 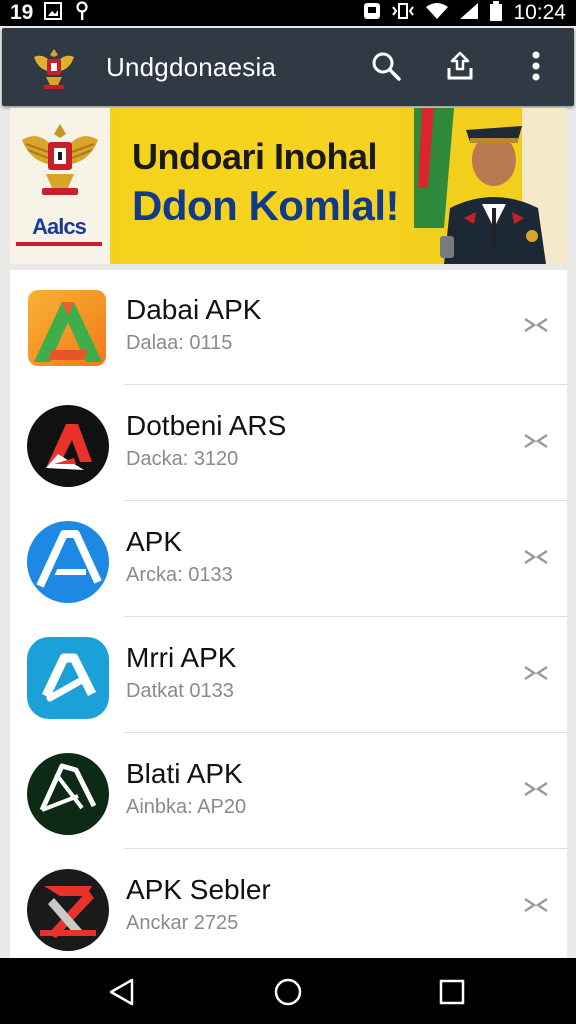 I want to click on back-button, so click(x=122, y=992).